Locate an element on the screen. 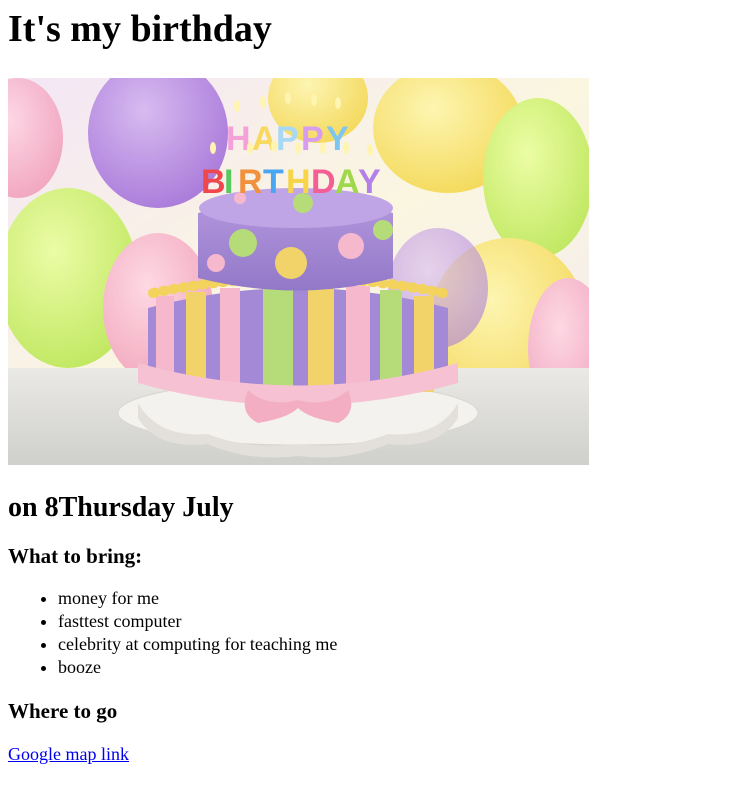  svg-text: B is located at coordinates (213, 182).